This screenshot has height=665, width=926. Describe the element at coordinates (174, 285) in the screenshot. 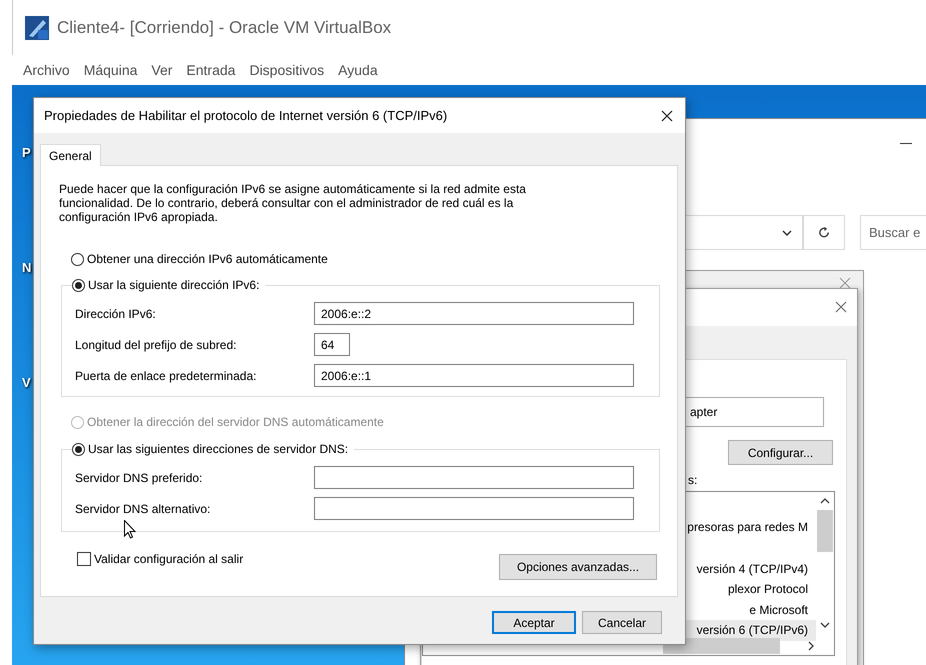

I see `radio-label: Usar la siguiente dirección IPv6:` at that location.